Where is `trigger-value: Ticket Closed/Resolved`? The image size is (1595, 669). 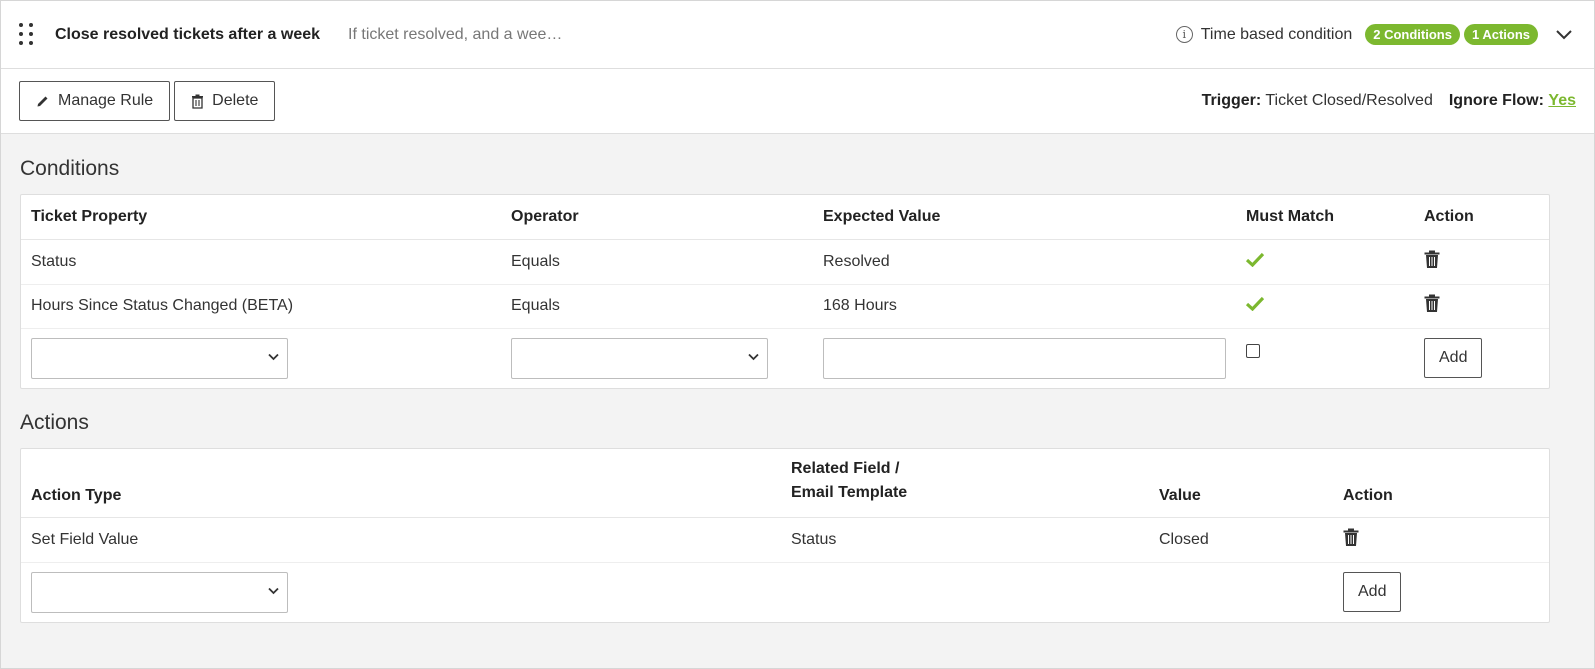
trigger-value: Ticket Closed/Resolved is located at coordinates (1349, 100).